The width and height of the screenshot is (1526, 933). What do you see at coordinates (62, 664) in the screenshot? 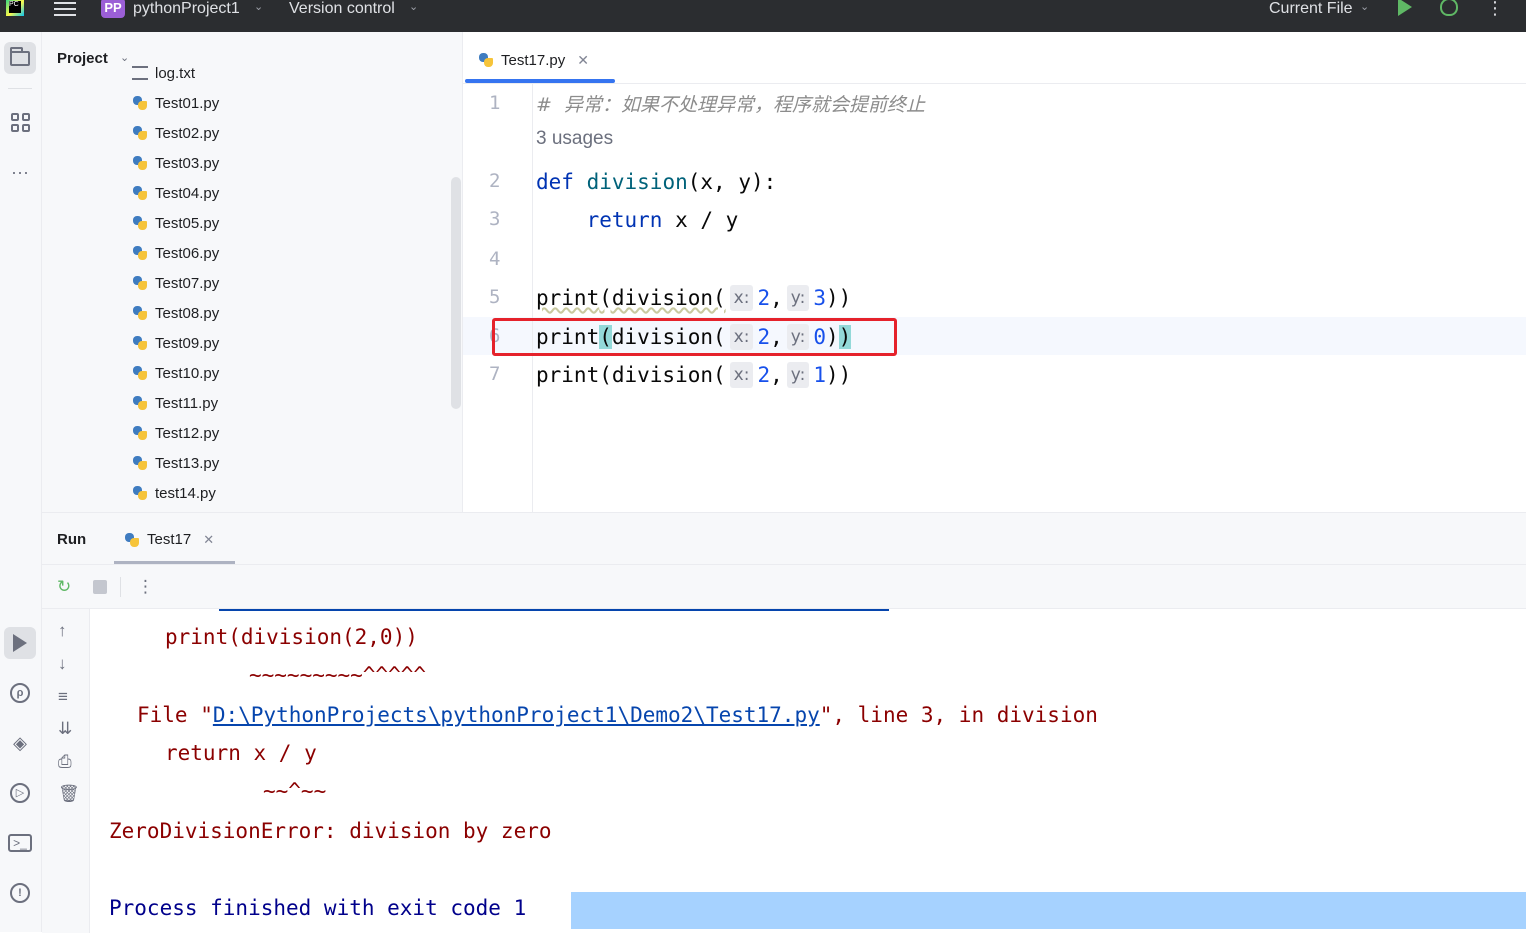
I see `arrow-down-icon: ↓` at bounding box center [62, 664].